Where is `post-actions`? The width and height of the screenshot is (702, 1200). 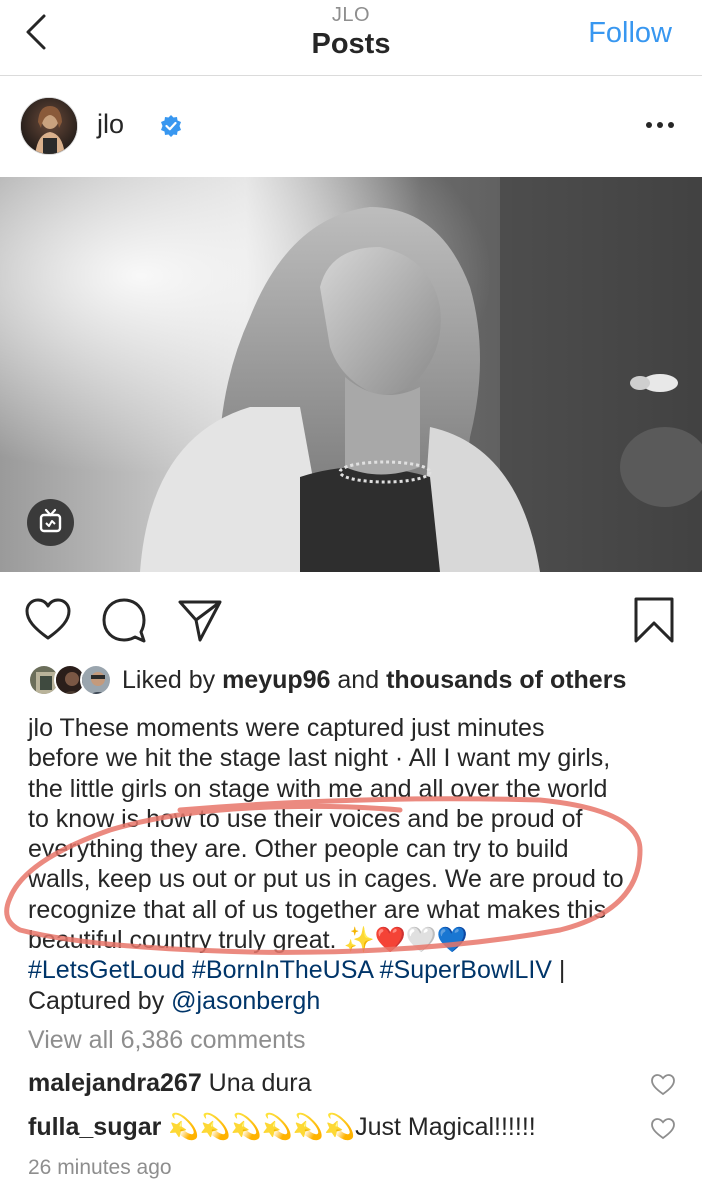 post-actions is located at coordinates (351, 620).